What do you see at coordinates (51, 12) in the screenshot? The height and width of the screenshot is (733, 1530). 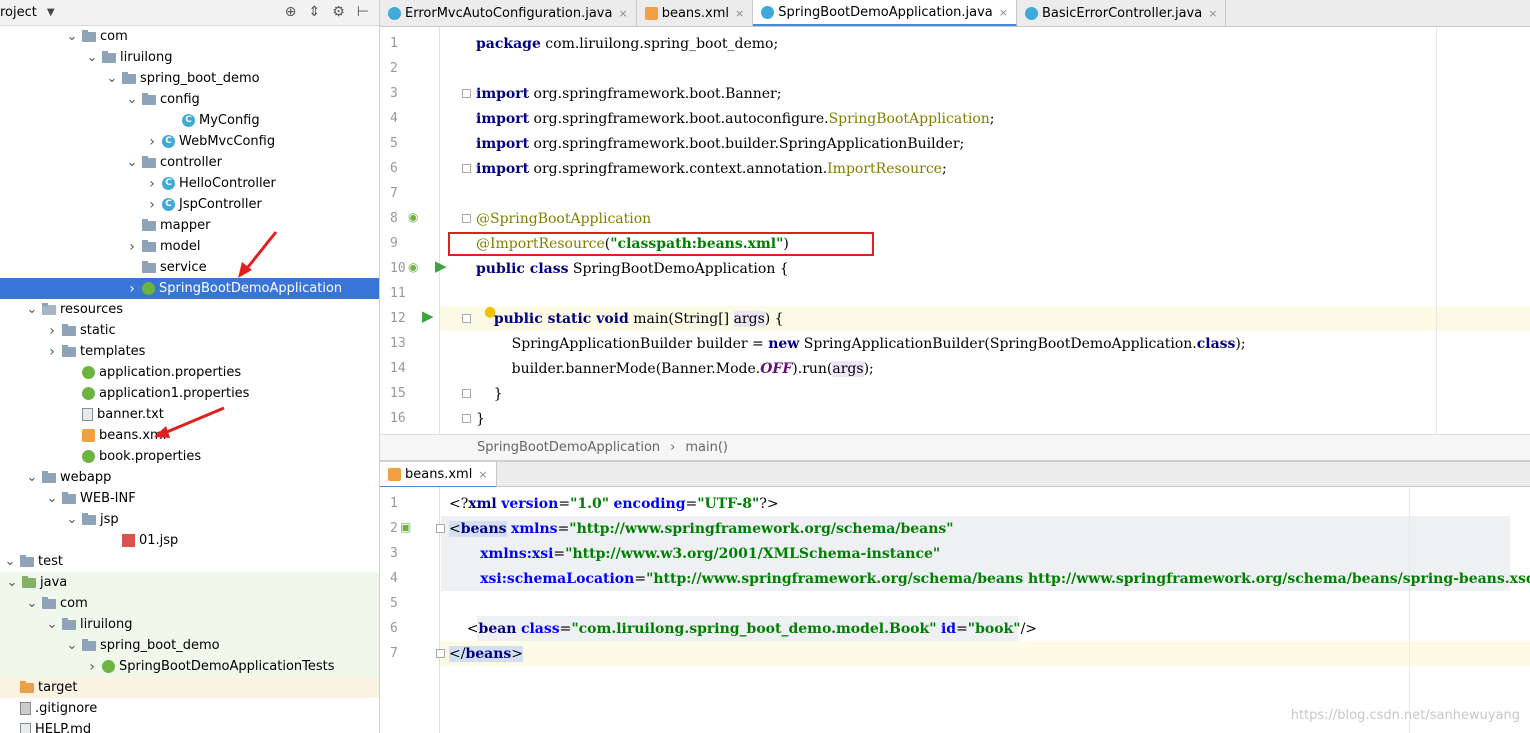 I see `chevron-down-icon: ▼` at bounding box center [51, 12].